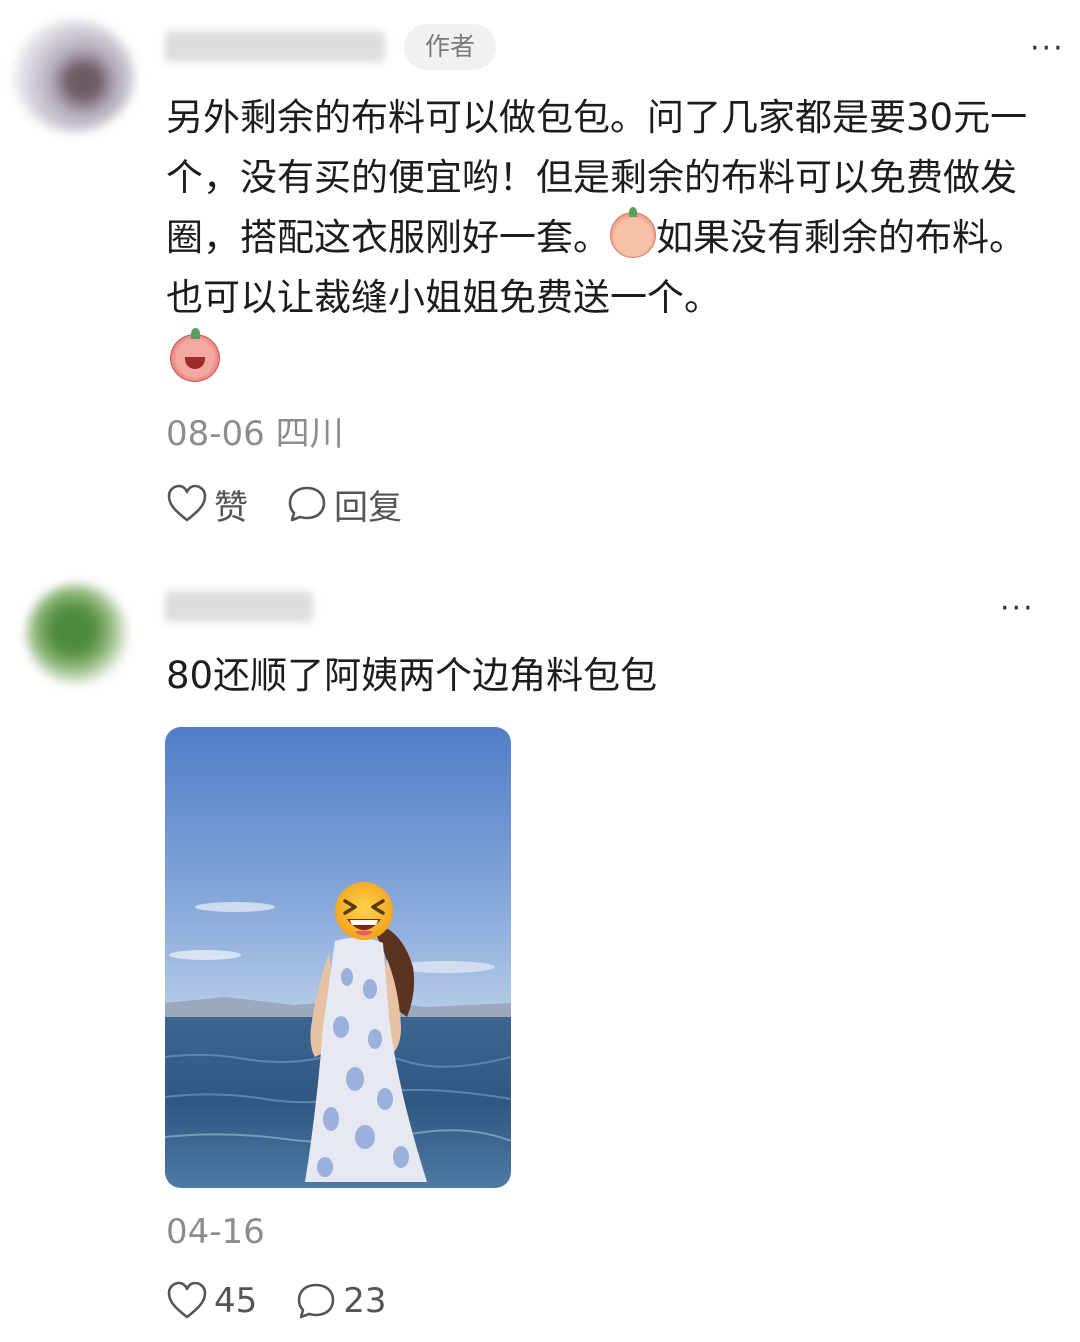 The width and height of the screenshot is (1080, 1342). Describe the element at coordinates (231, 507) in the screenshot. I see `like-label: 赞` at that location.